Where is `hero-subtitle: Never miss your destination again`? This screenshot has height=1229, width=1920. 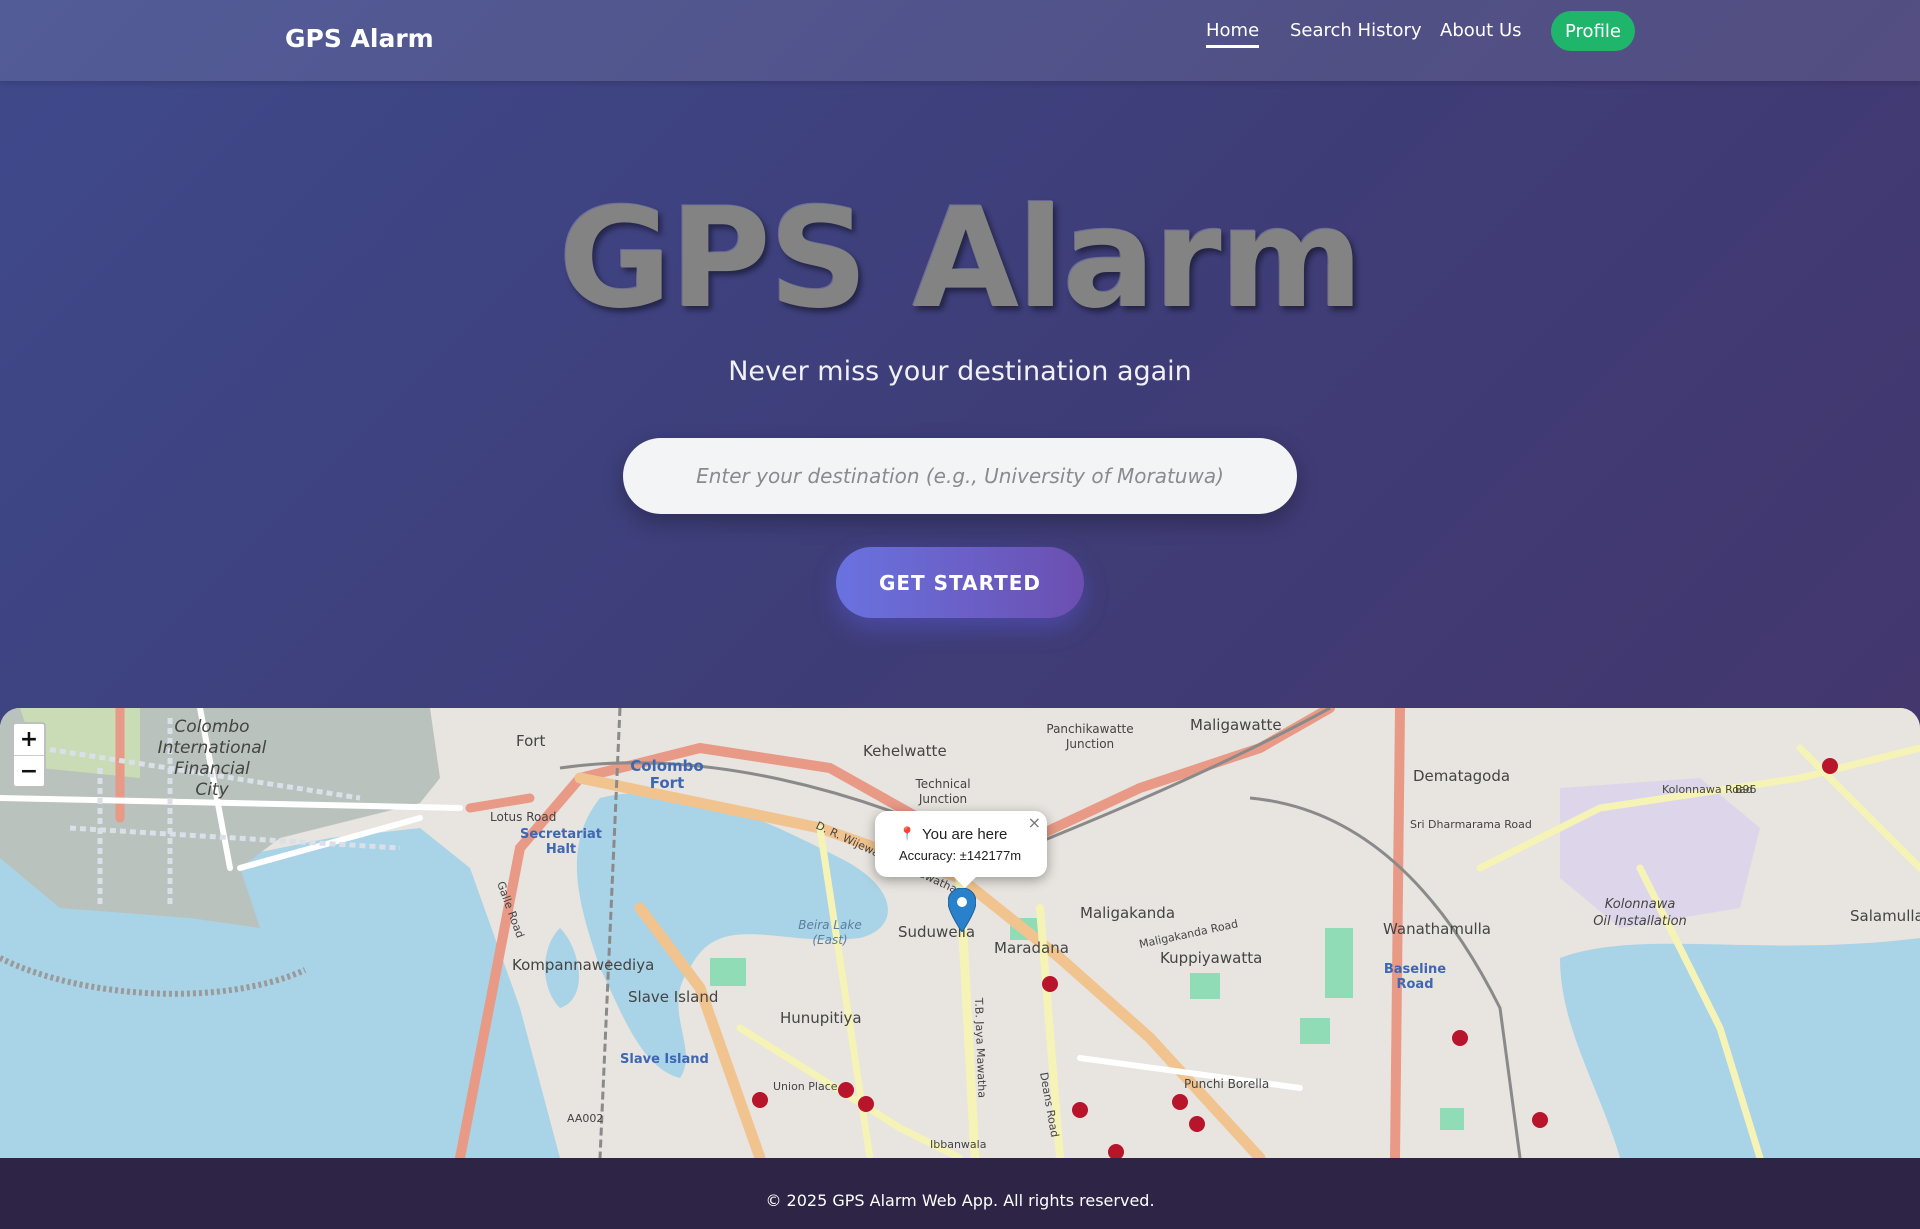
hero-subtitle: Never miss your destination again is located at coordinates (960, 371).